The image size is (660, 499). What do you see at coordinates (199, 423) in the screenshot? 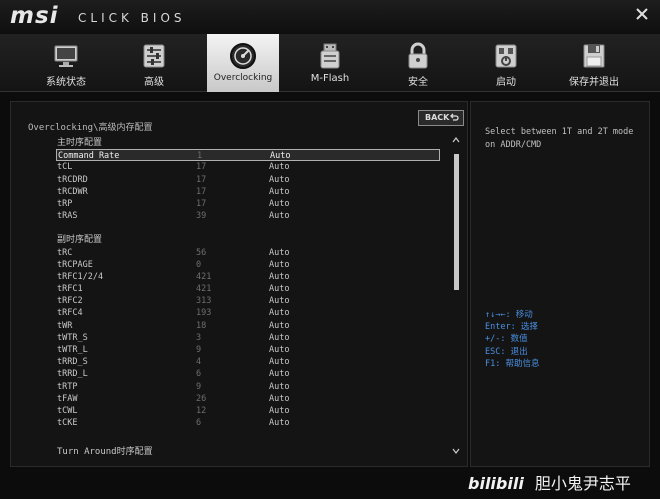
I see `setting-value: 6` at bounding box center [199, 423].